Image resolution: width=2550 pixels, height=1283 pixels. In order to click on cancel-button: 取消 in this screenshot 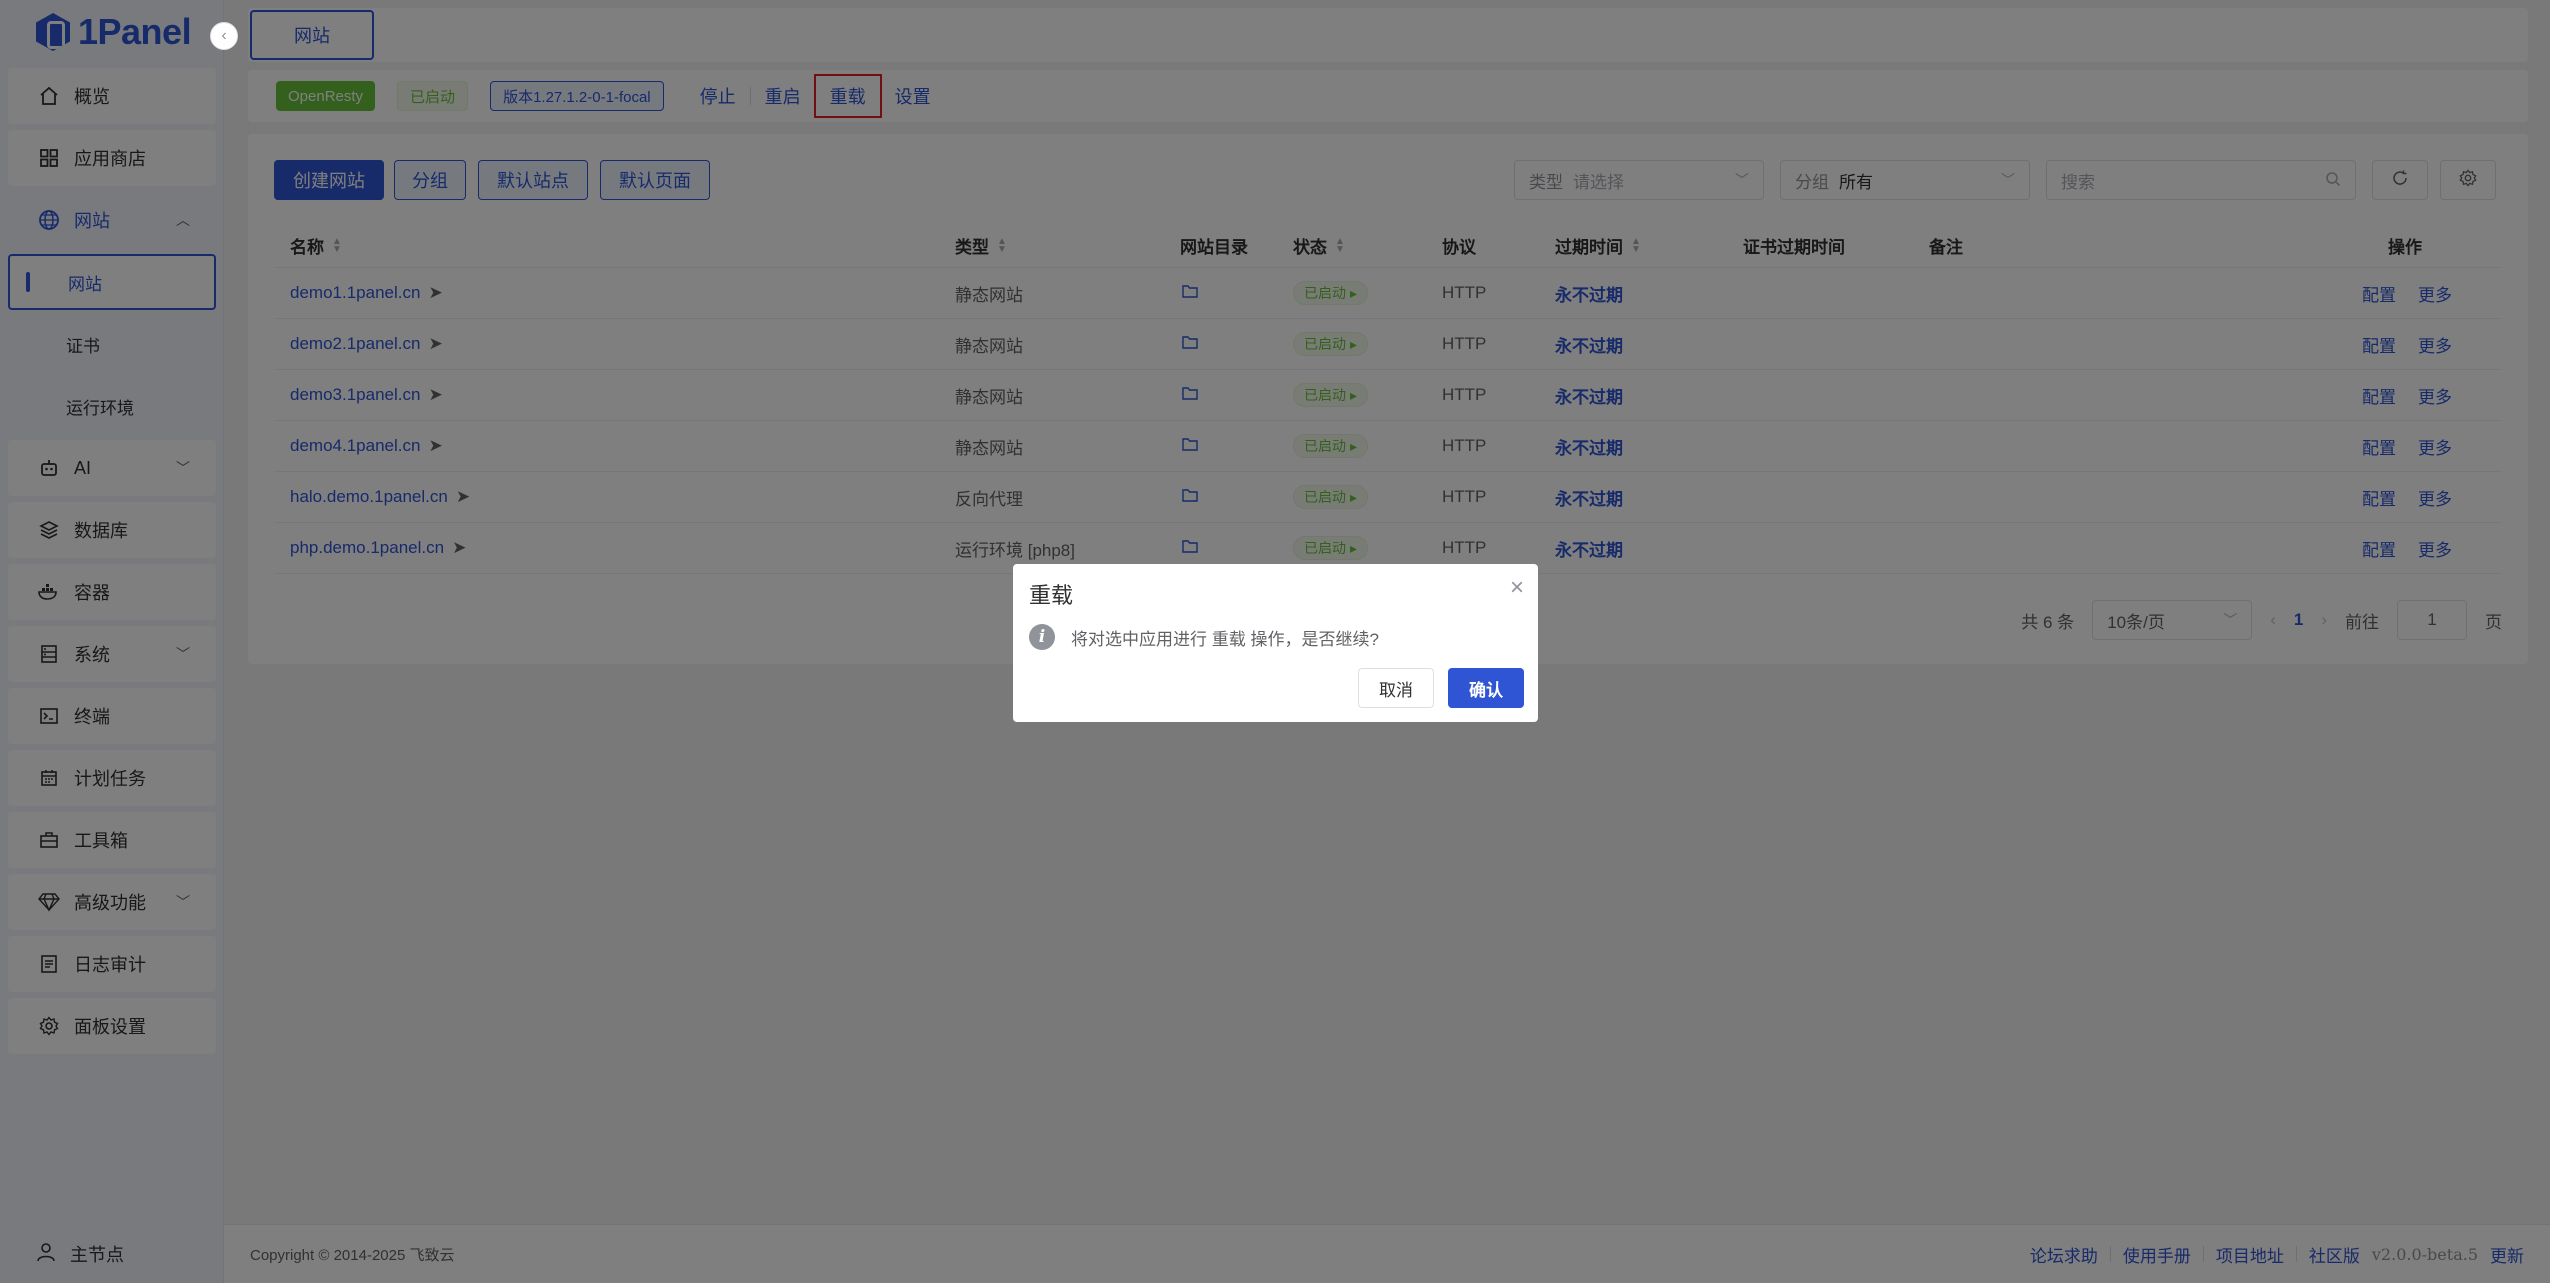, I will do `click(1396, 688)`.